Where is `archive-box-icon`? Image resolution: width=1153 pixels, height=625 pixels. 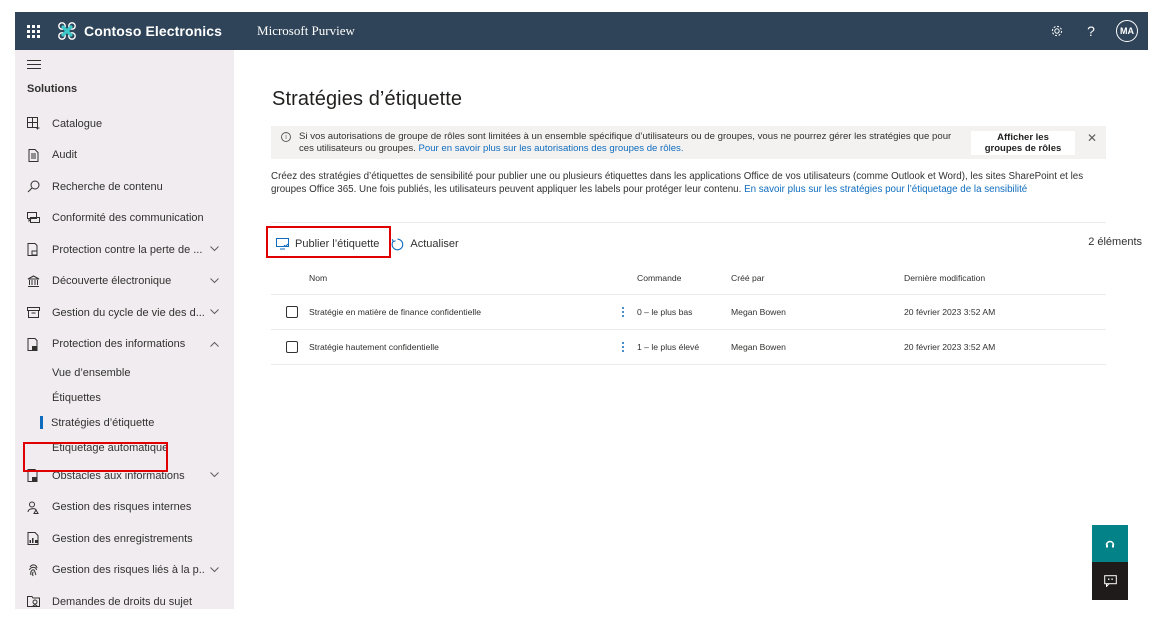
archive-box-icon is located at coordinates (33, 313).